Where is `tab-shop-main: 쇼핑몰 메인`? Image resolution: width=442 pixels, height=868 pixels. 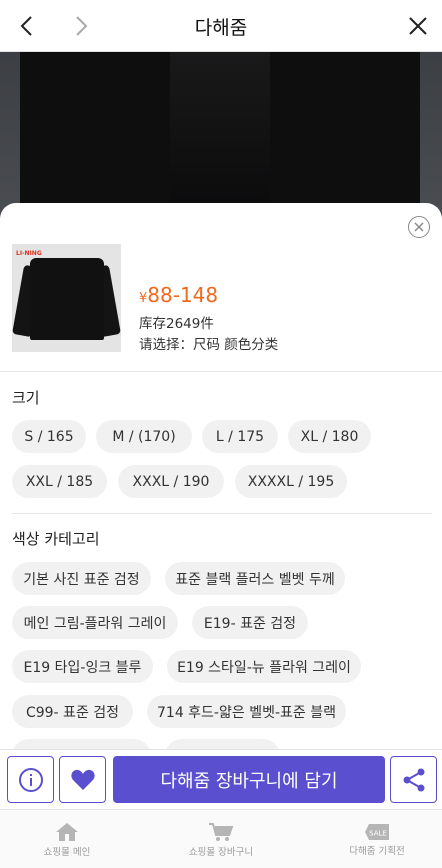 tab-shop-main: 쇼핑몰 메인 is located at coordinates (67, 839).